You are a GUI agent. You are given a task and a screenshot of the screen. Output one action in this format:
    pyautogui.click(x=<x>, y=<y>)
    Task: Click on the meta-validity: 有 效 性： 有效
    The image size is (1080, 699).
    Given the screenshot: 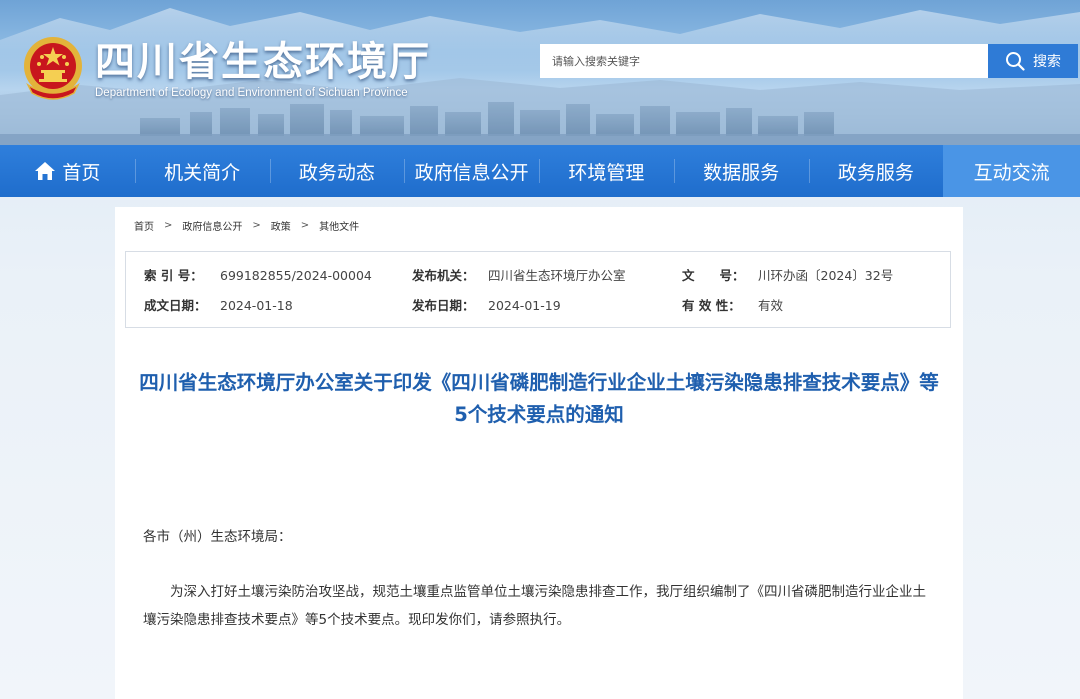 What is the action you would take?
    pyautogui.click(x=732, y=306)
    